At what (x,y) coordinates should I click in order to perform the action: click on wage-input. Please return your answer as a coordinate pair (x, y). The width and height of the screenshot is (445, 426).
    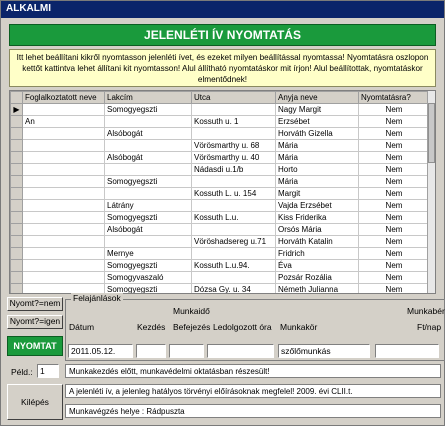
    Looking at the image, I should click on (407, 351).